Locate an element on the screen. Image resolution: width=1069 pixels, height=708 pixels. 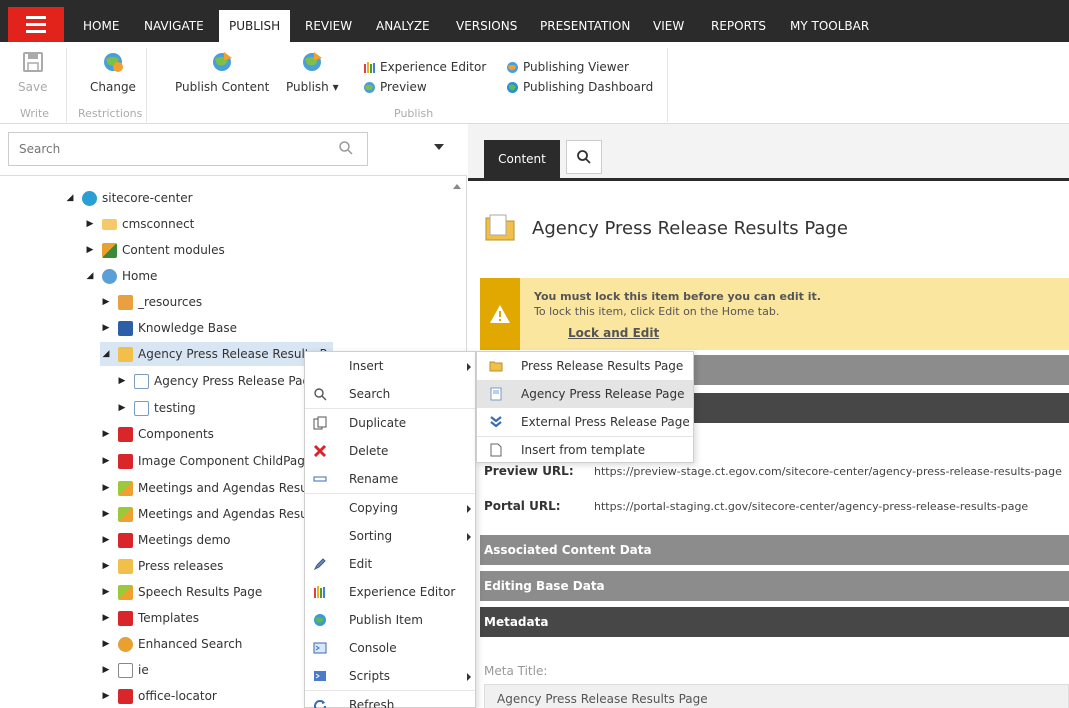
tree-item-enhanced-search: ▶ Enhanced Search is located at coordinates (171, 644).